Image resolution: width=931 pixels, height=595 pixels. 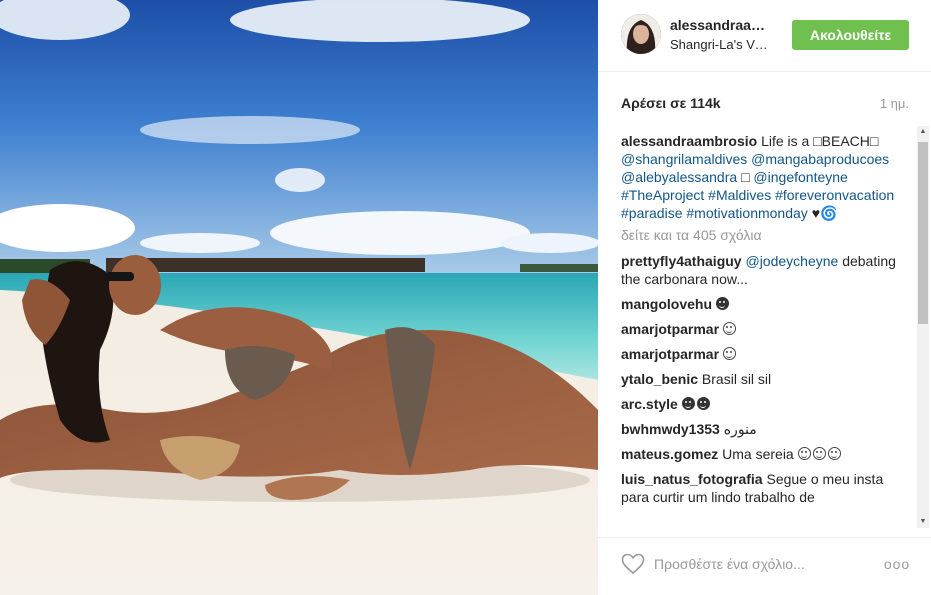 I want to click on scrollbar-thumb, so click(x=923, y=233).